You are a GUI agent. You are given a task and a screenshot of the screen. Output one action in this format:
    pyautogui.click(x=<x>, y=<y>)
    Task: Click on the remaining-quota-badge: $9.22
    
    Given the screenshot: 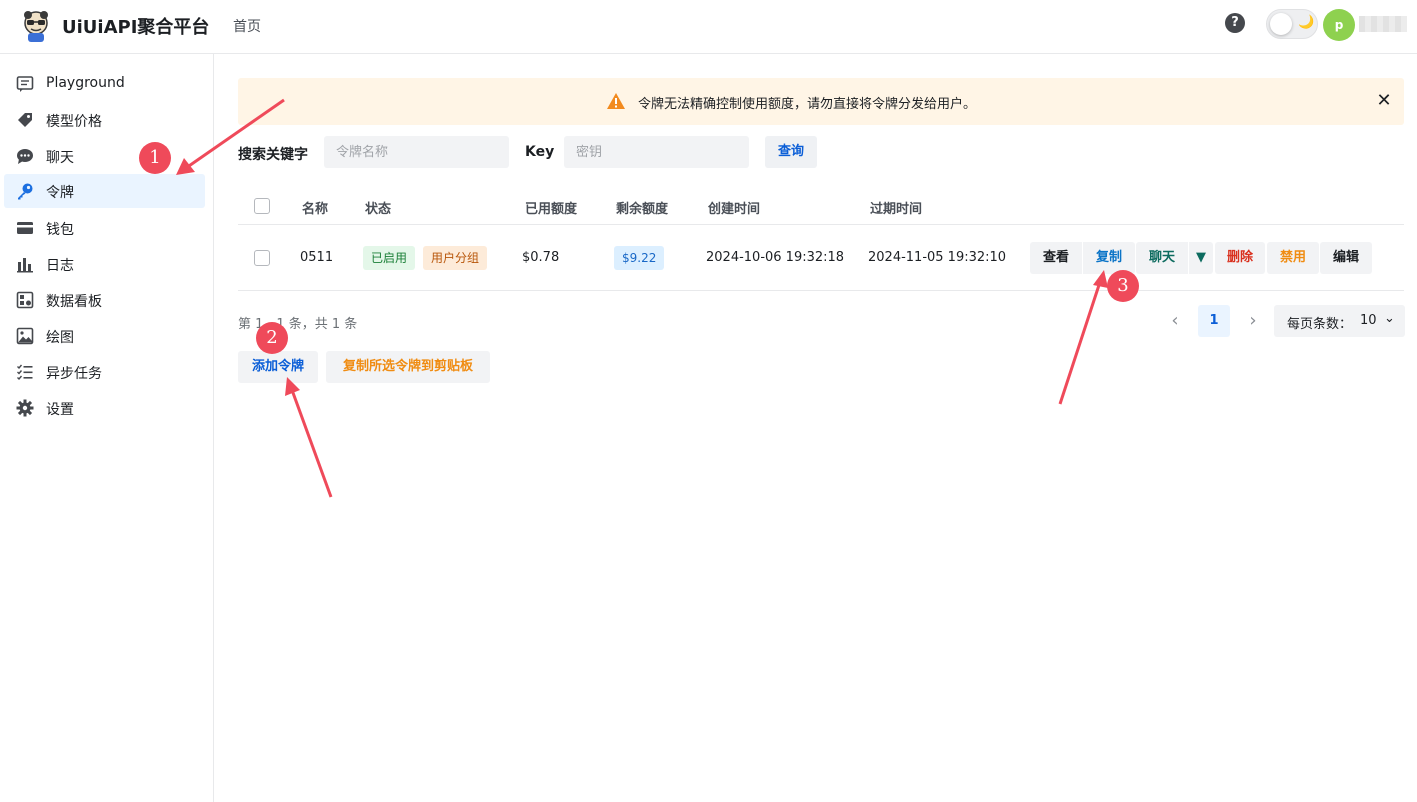 What is the action you would take?
    pyautogui.click(x=639, y=258)
    